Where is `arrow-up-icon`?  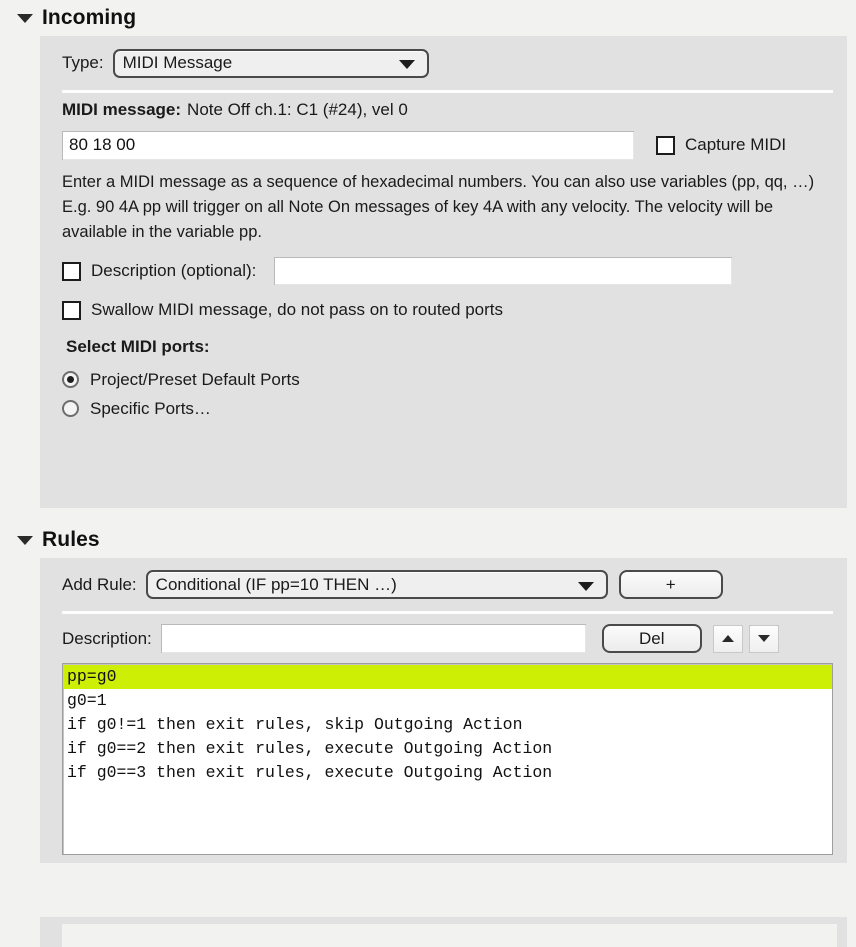 arrow-up-icon is located at coordinates (727, 638).